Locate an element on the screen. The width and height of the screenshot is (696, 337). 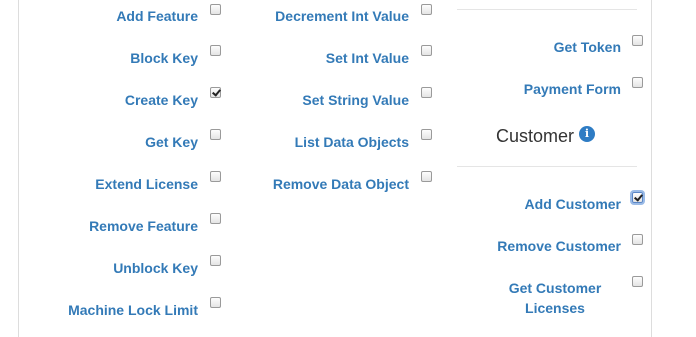
info-circle-icon: i is located at coordinates (587, 134).